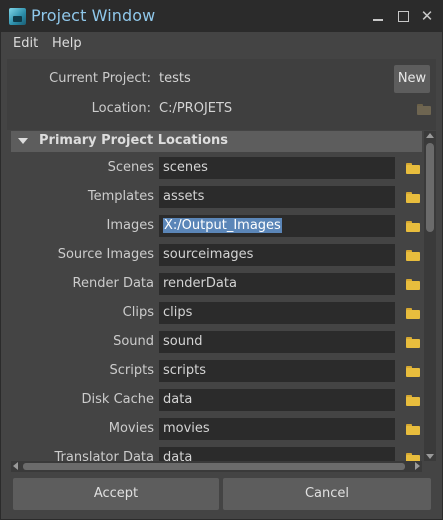 The image size is (443, 520). I want to click on close-button: ✕, so click(427, 16).